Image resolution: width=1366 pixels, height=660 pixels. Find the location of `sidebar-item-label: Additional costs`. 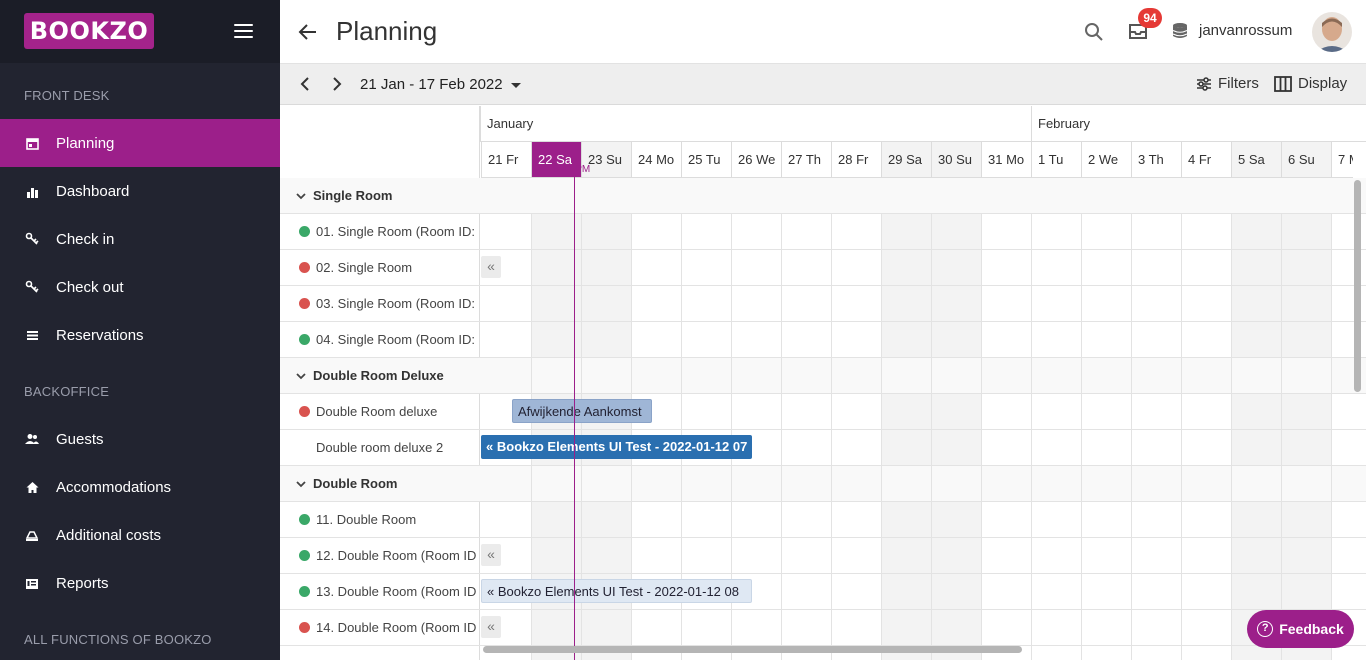

sidebar-item-label: Additional costs is located at coordinates (109, 535).